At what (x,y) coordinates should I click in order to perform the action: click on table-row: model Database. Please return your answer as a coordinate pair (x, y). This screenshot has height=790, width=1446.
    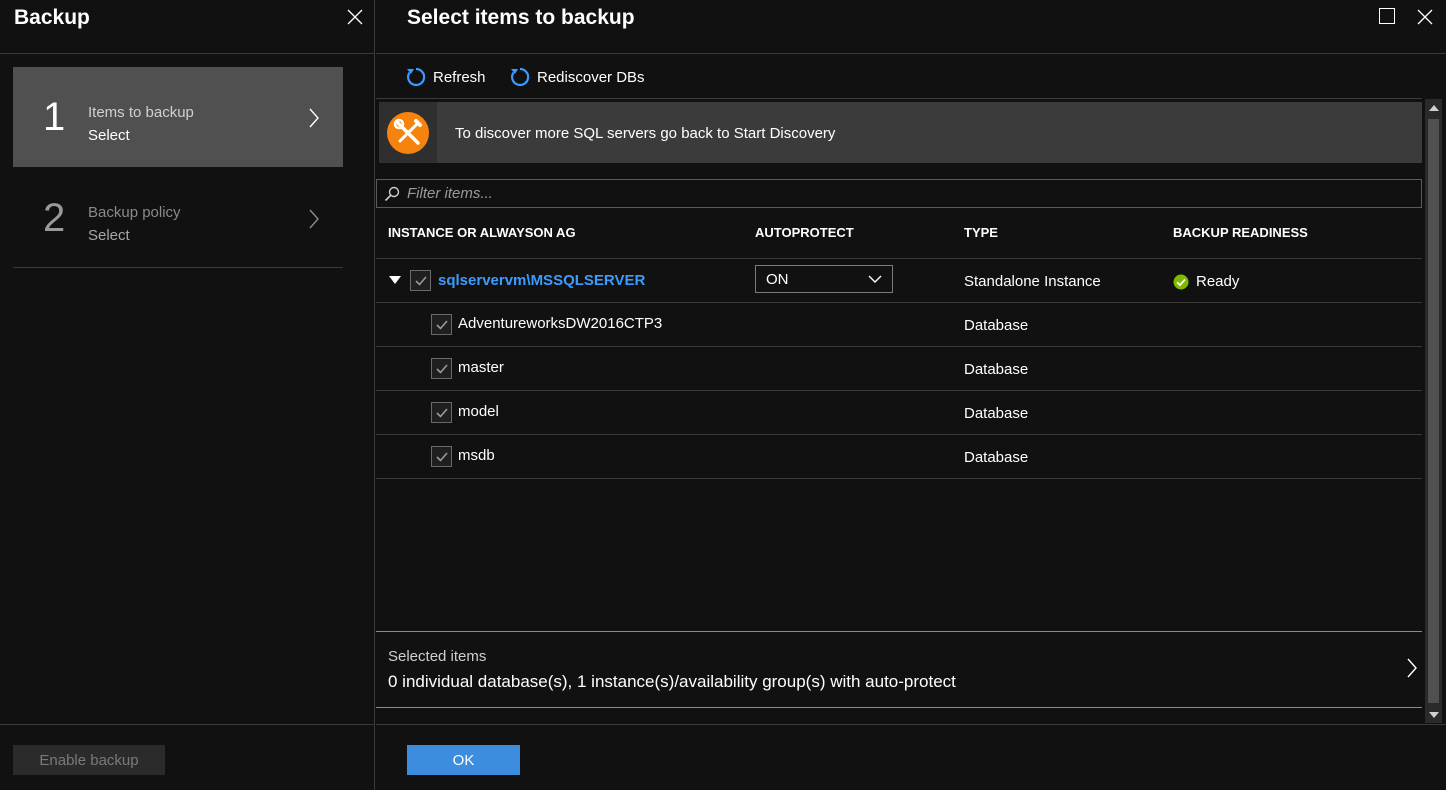
    Looking at the image, I should click on (899, 413).